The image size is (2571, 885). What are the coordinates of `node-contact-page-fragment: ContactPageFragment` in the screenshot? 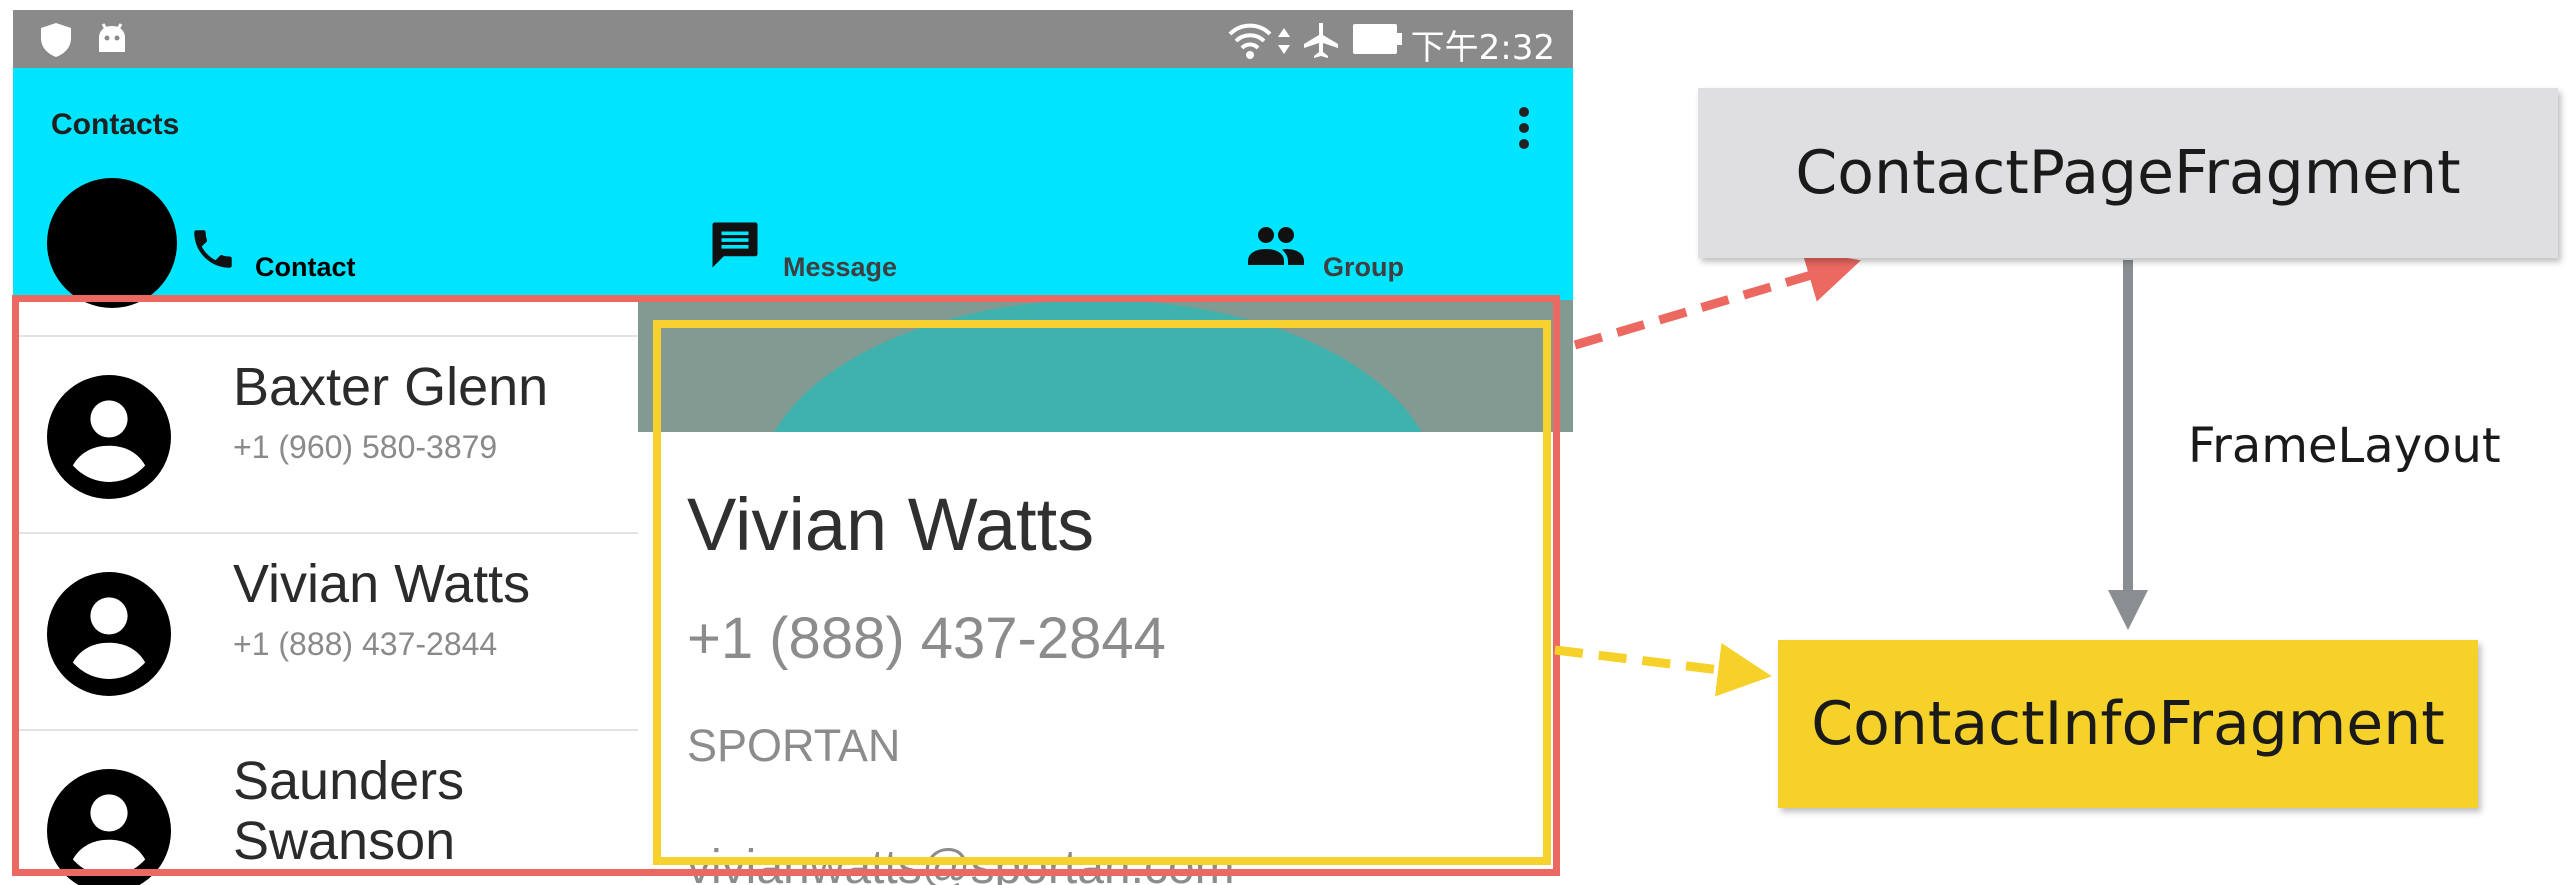 It's located at (2128, 173).